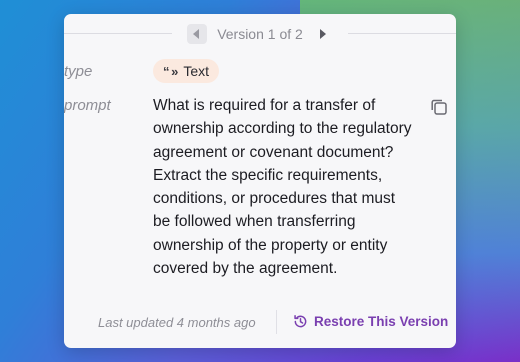  I want to click on previous-version-button, so click(197, 34).